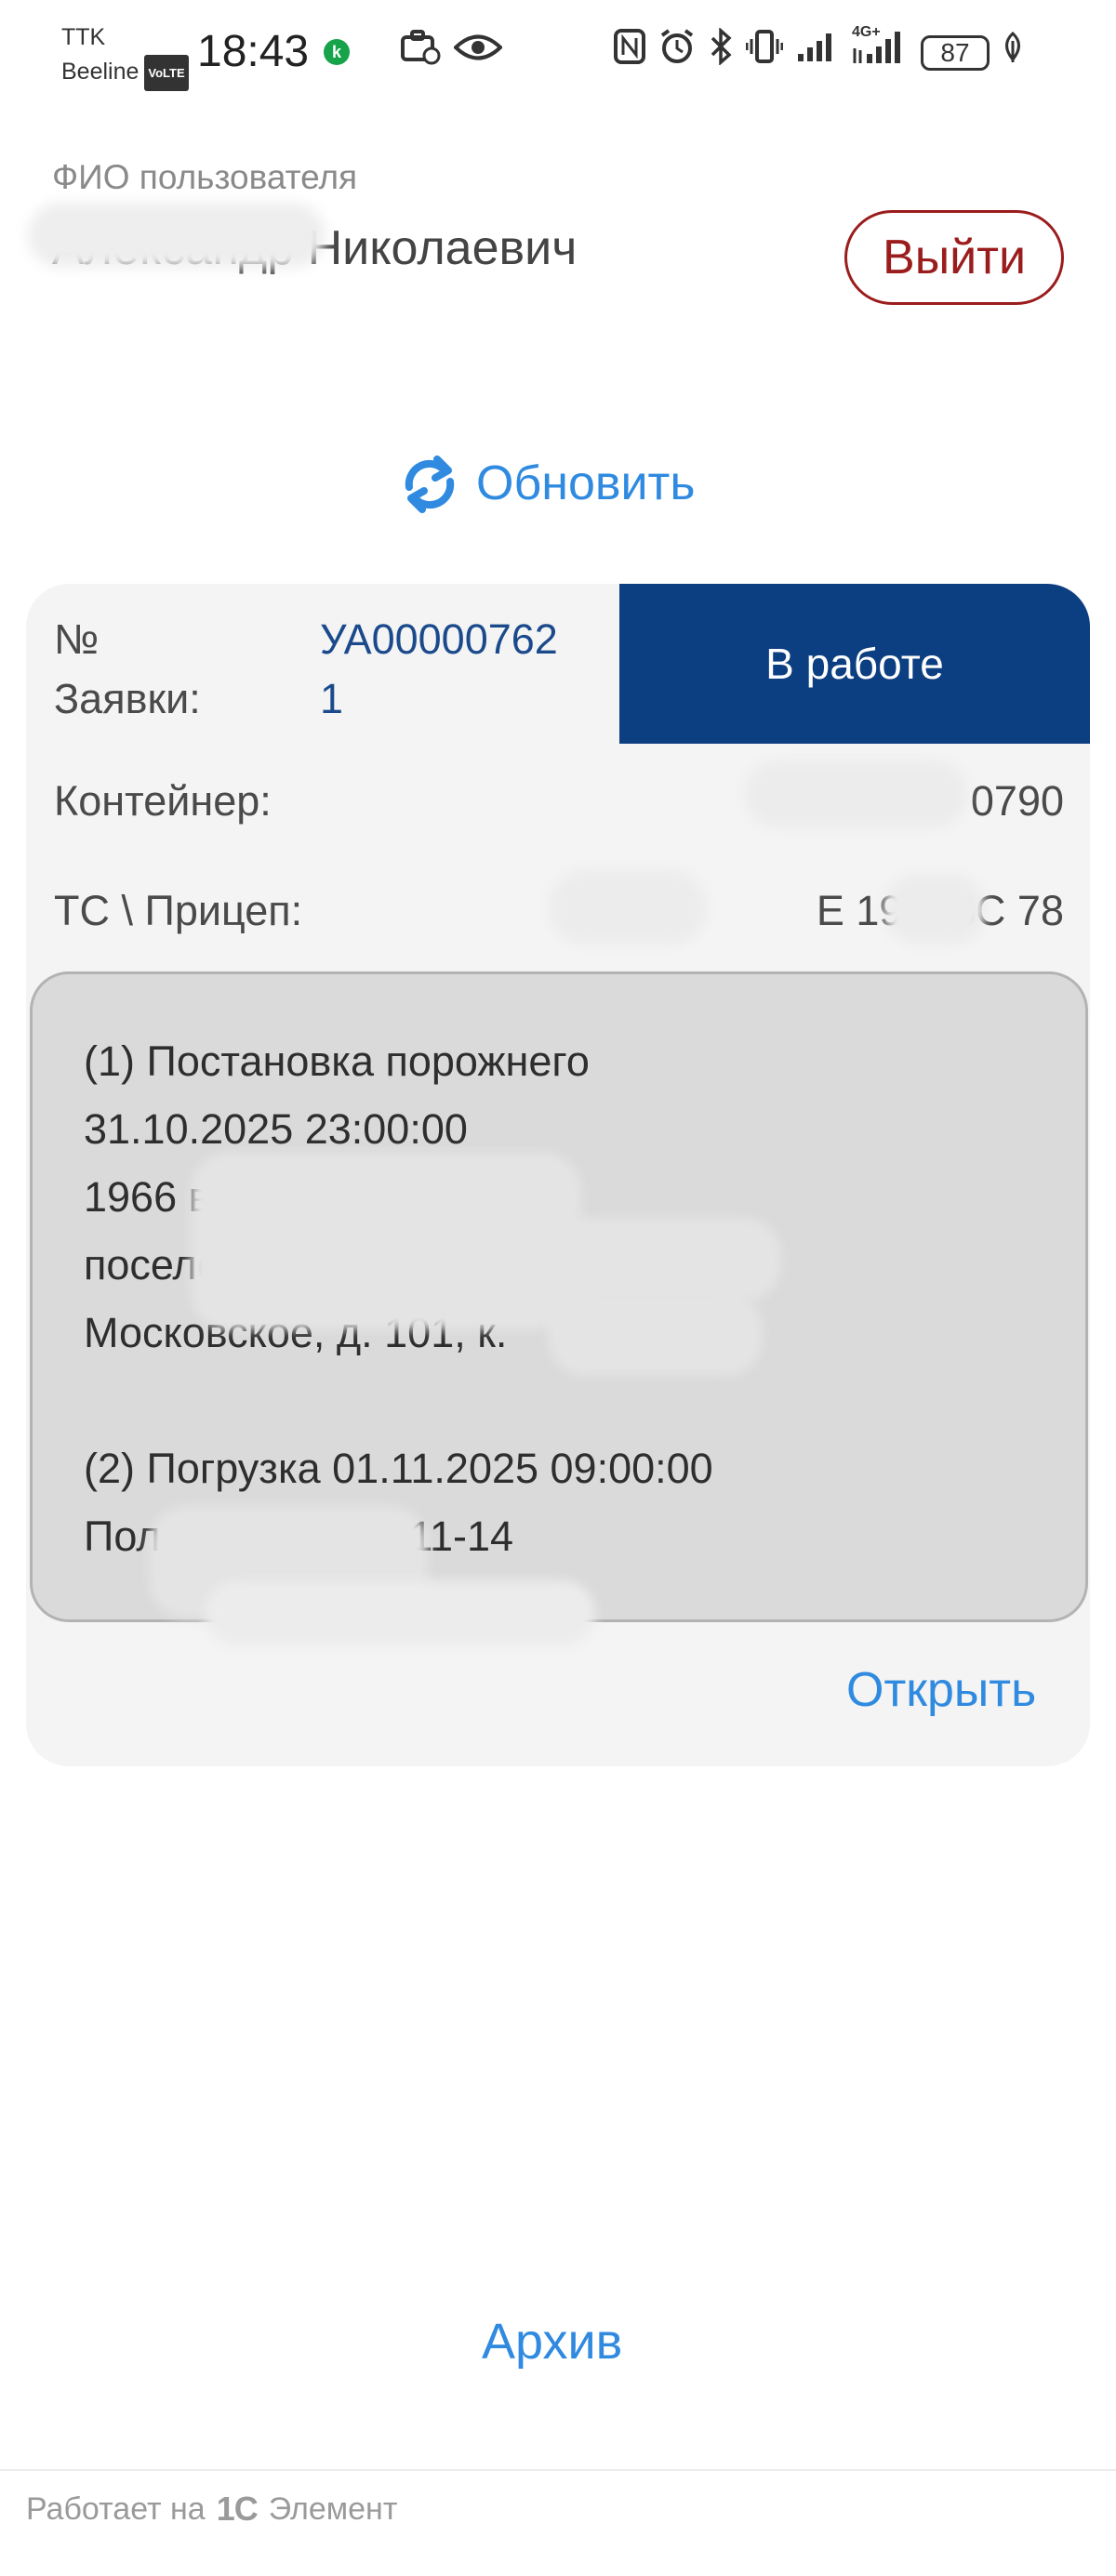  Describe the element at coordinates (439, 669) in the screenshot. I see `order-number-value: УА00000762 1` at that location.